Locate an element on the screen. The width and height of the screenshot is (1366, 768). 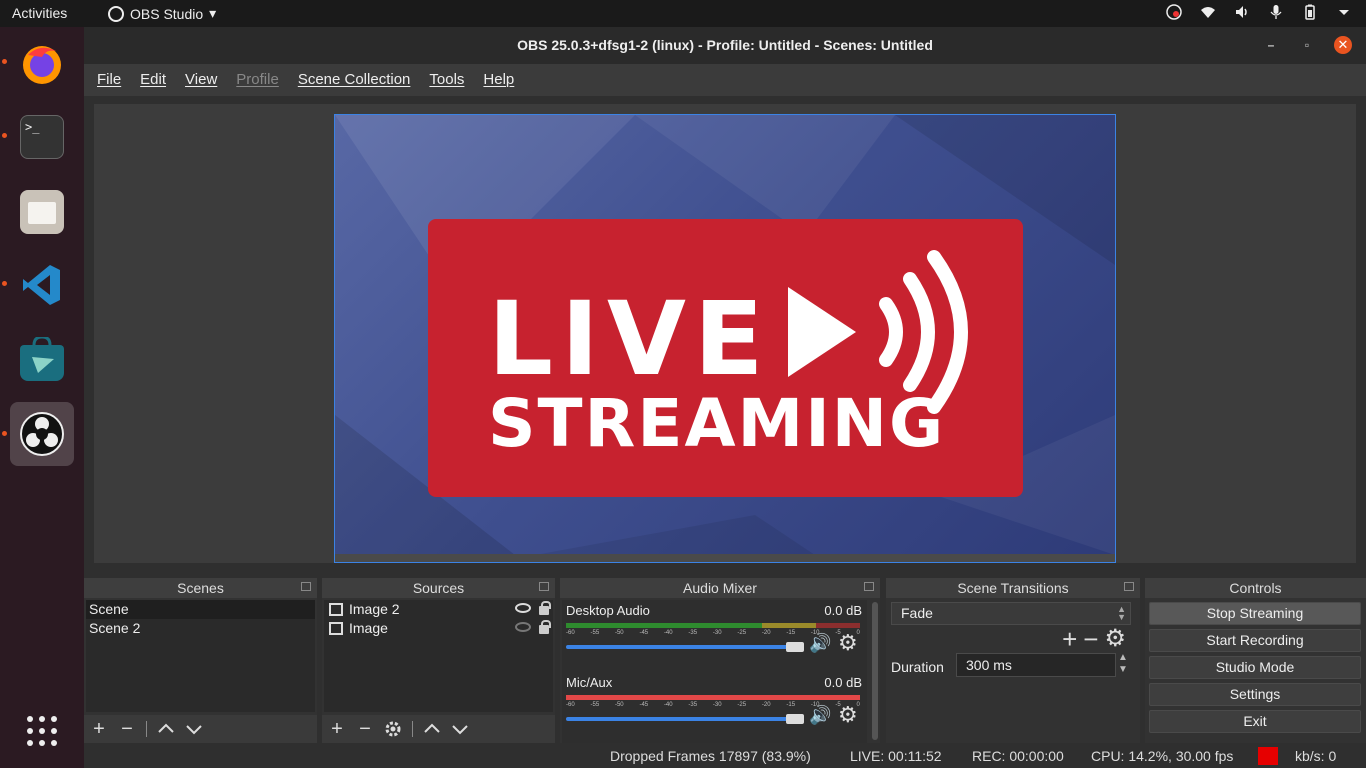
duration-spinner: ▲ ▼ is located at coordinates (1123, 664).